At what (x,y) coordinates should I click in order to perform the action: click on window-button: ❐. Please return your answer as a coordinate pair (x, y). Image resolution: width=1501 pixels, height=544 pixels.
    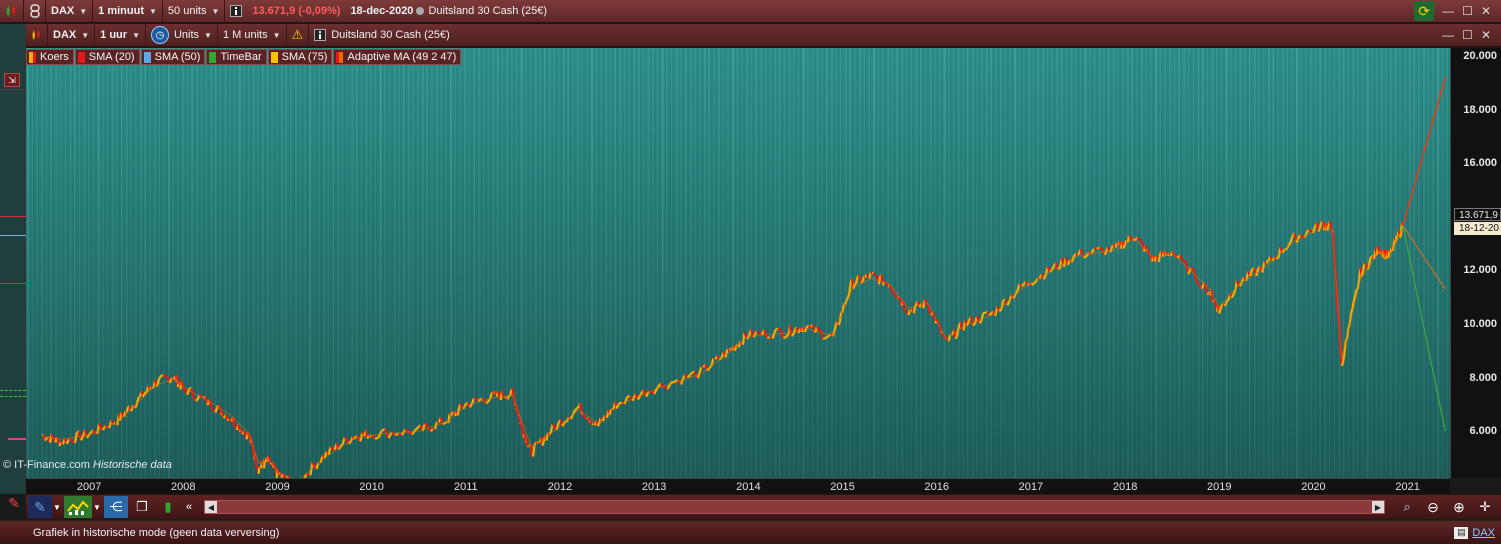
    Looking at the image, I should click on (142, 507).